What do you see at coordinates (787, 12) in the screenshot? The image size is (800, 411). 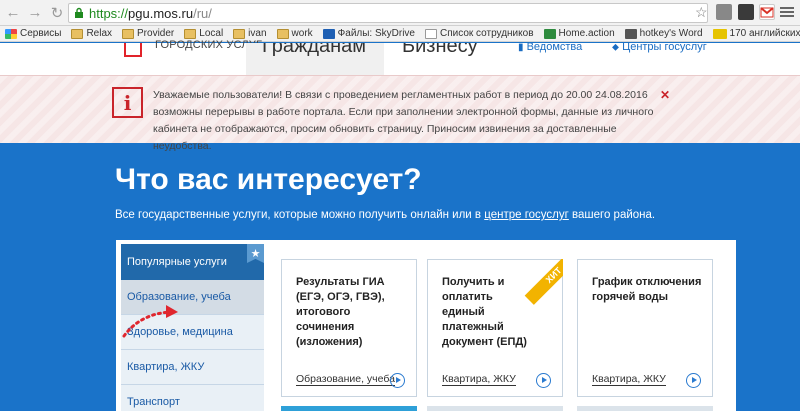 I see `browser-menu-icon` at bounding box center [787, 12].